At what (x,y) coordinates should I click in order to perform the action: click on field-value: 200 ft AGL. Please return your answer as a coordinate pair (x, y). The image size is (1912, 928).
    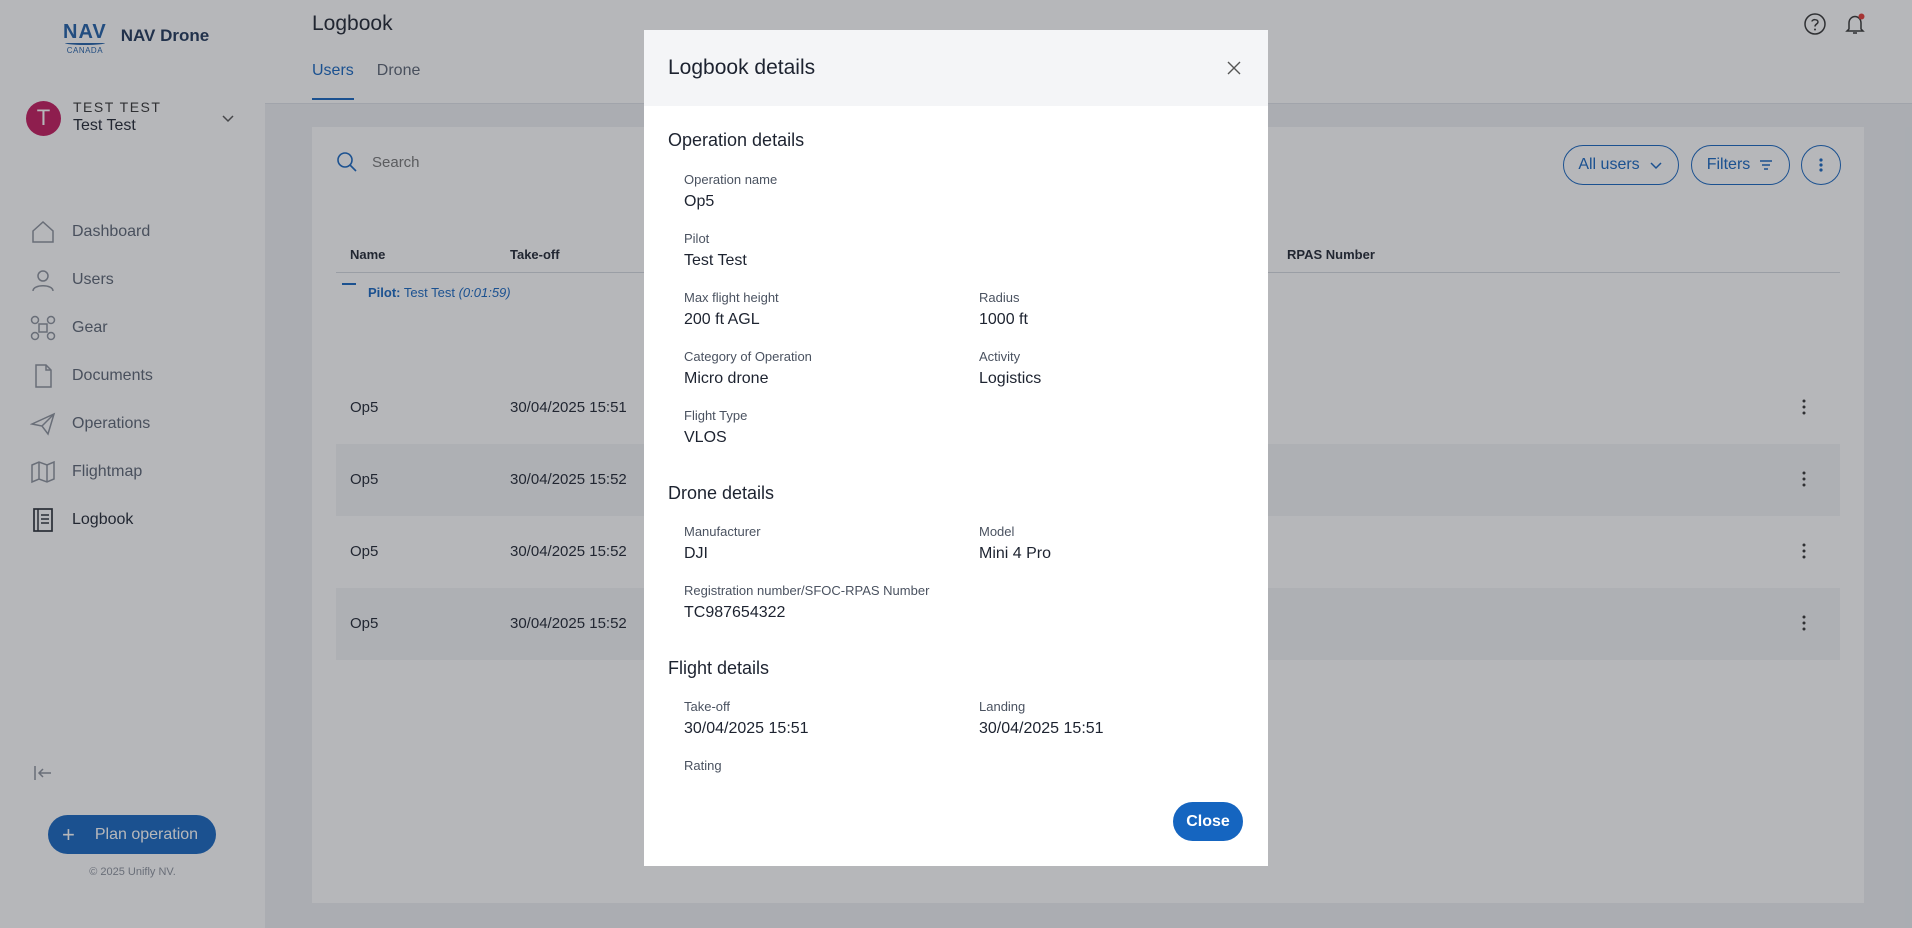
    Looking at the image, I should click on (722, 319).